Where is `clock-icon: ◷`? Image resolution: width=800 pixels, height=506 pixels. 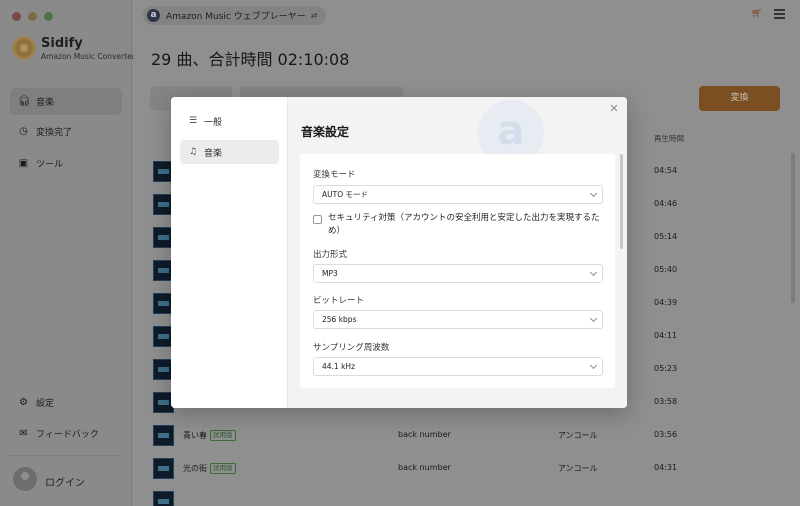 clock-icon: ◷ is located at coordinates (23, 131).